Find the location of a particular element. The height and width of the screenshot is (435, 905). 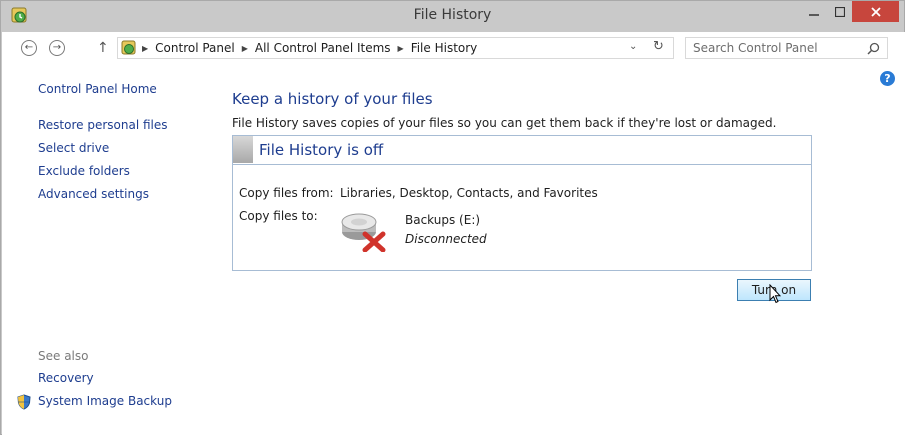

refresh-icon: ↻ is located at coordinates (658, 46).